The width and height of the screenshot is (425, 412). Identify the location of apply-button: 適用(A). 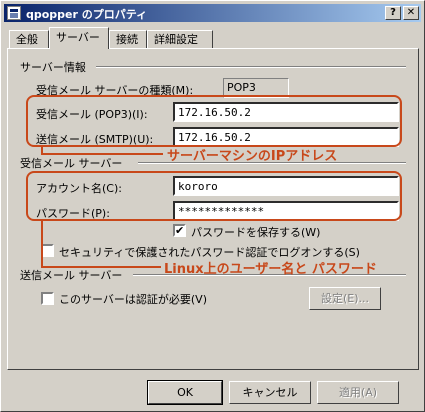
(358, 392).